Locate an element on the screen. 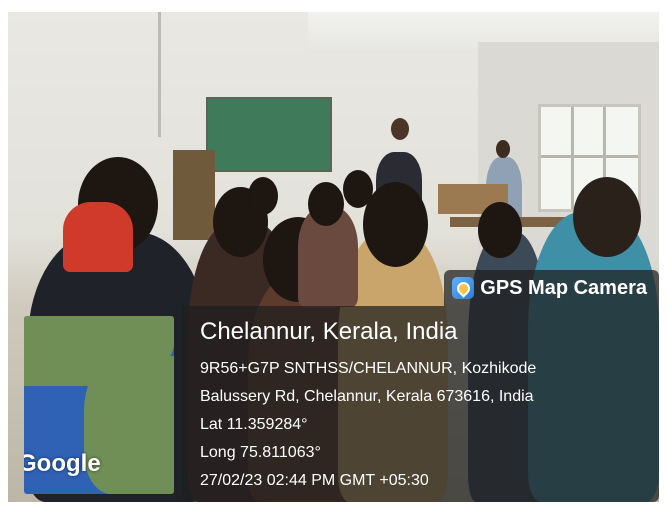 The image size is (667, 508). standing-woman-head is located at coordinates (503, 149).